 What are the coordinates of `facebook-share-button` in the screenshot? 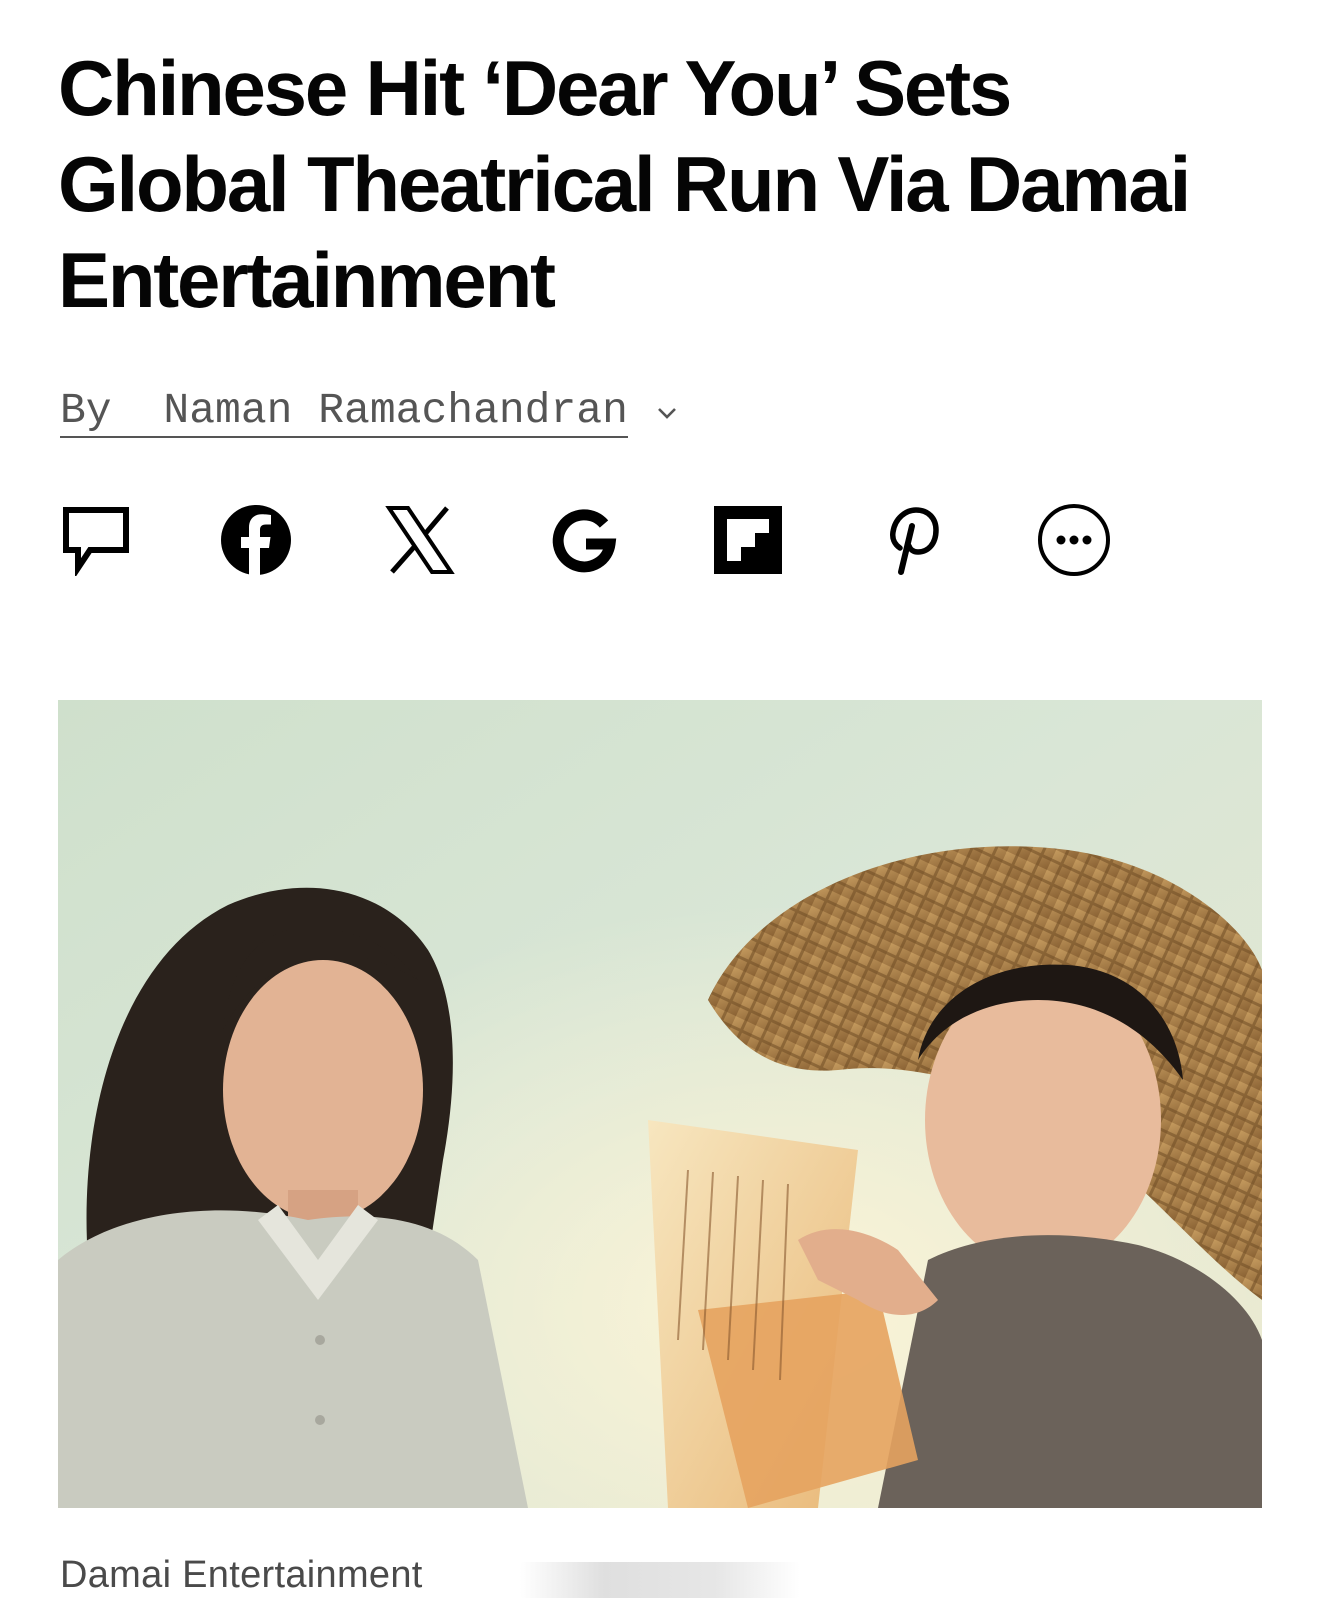 It's located at (256, 542).